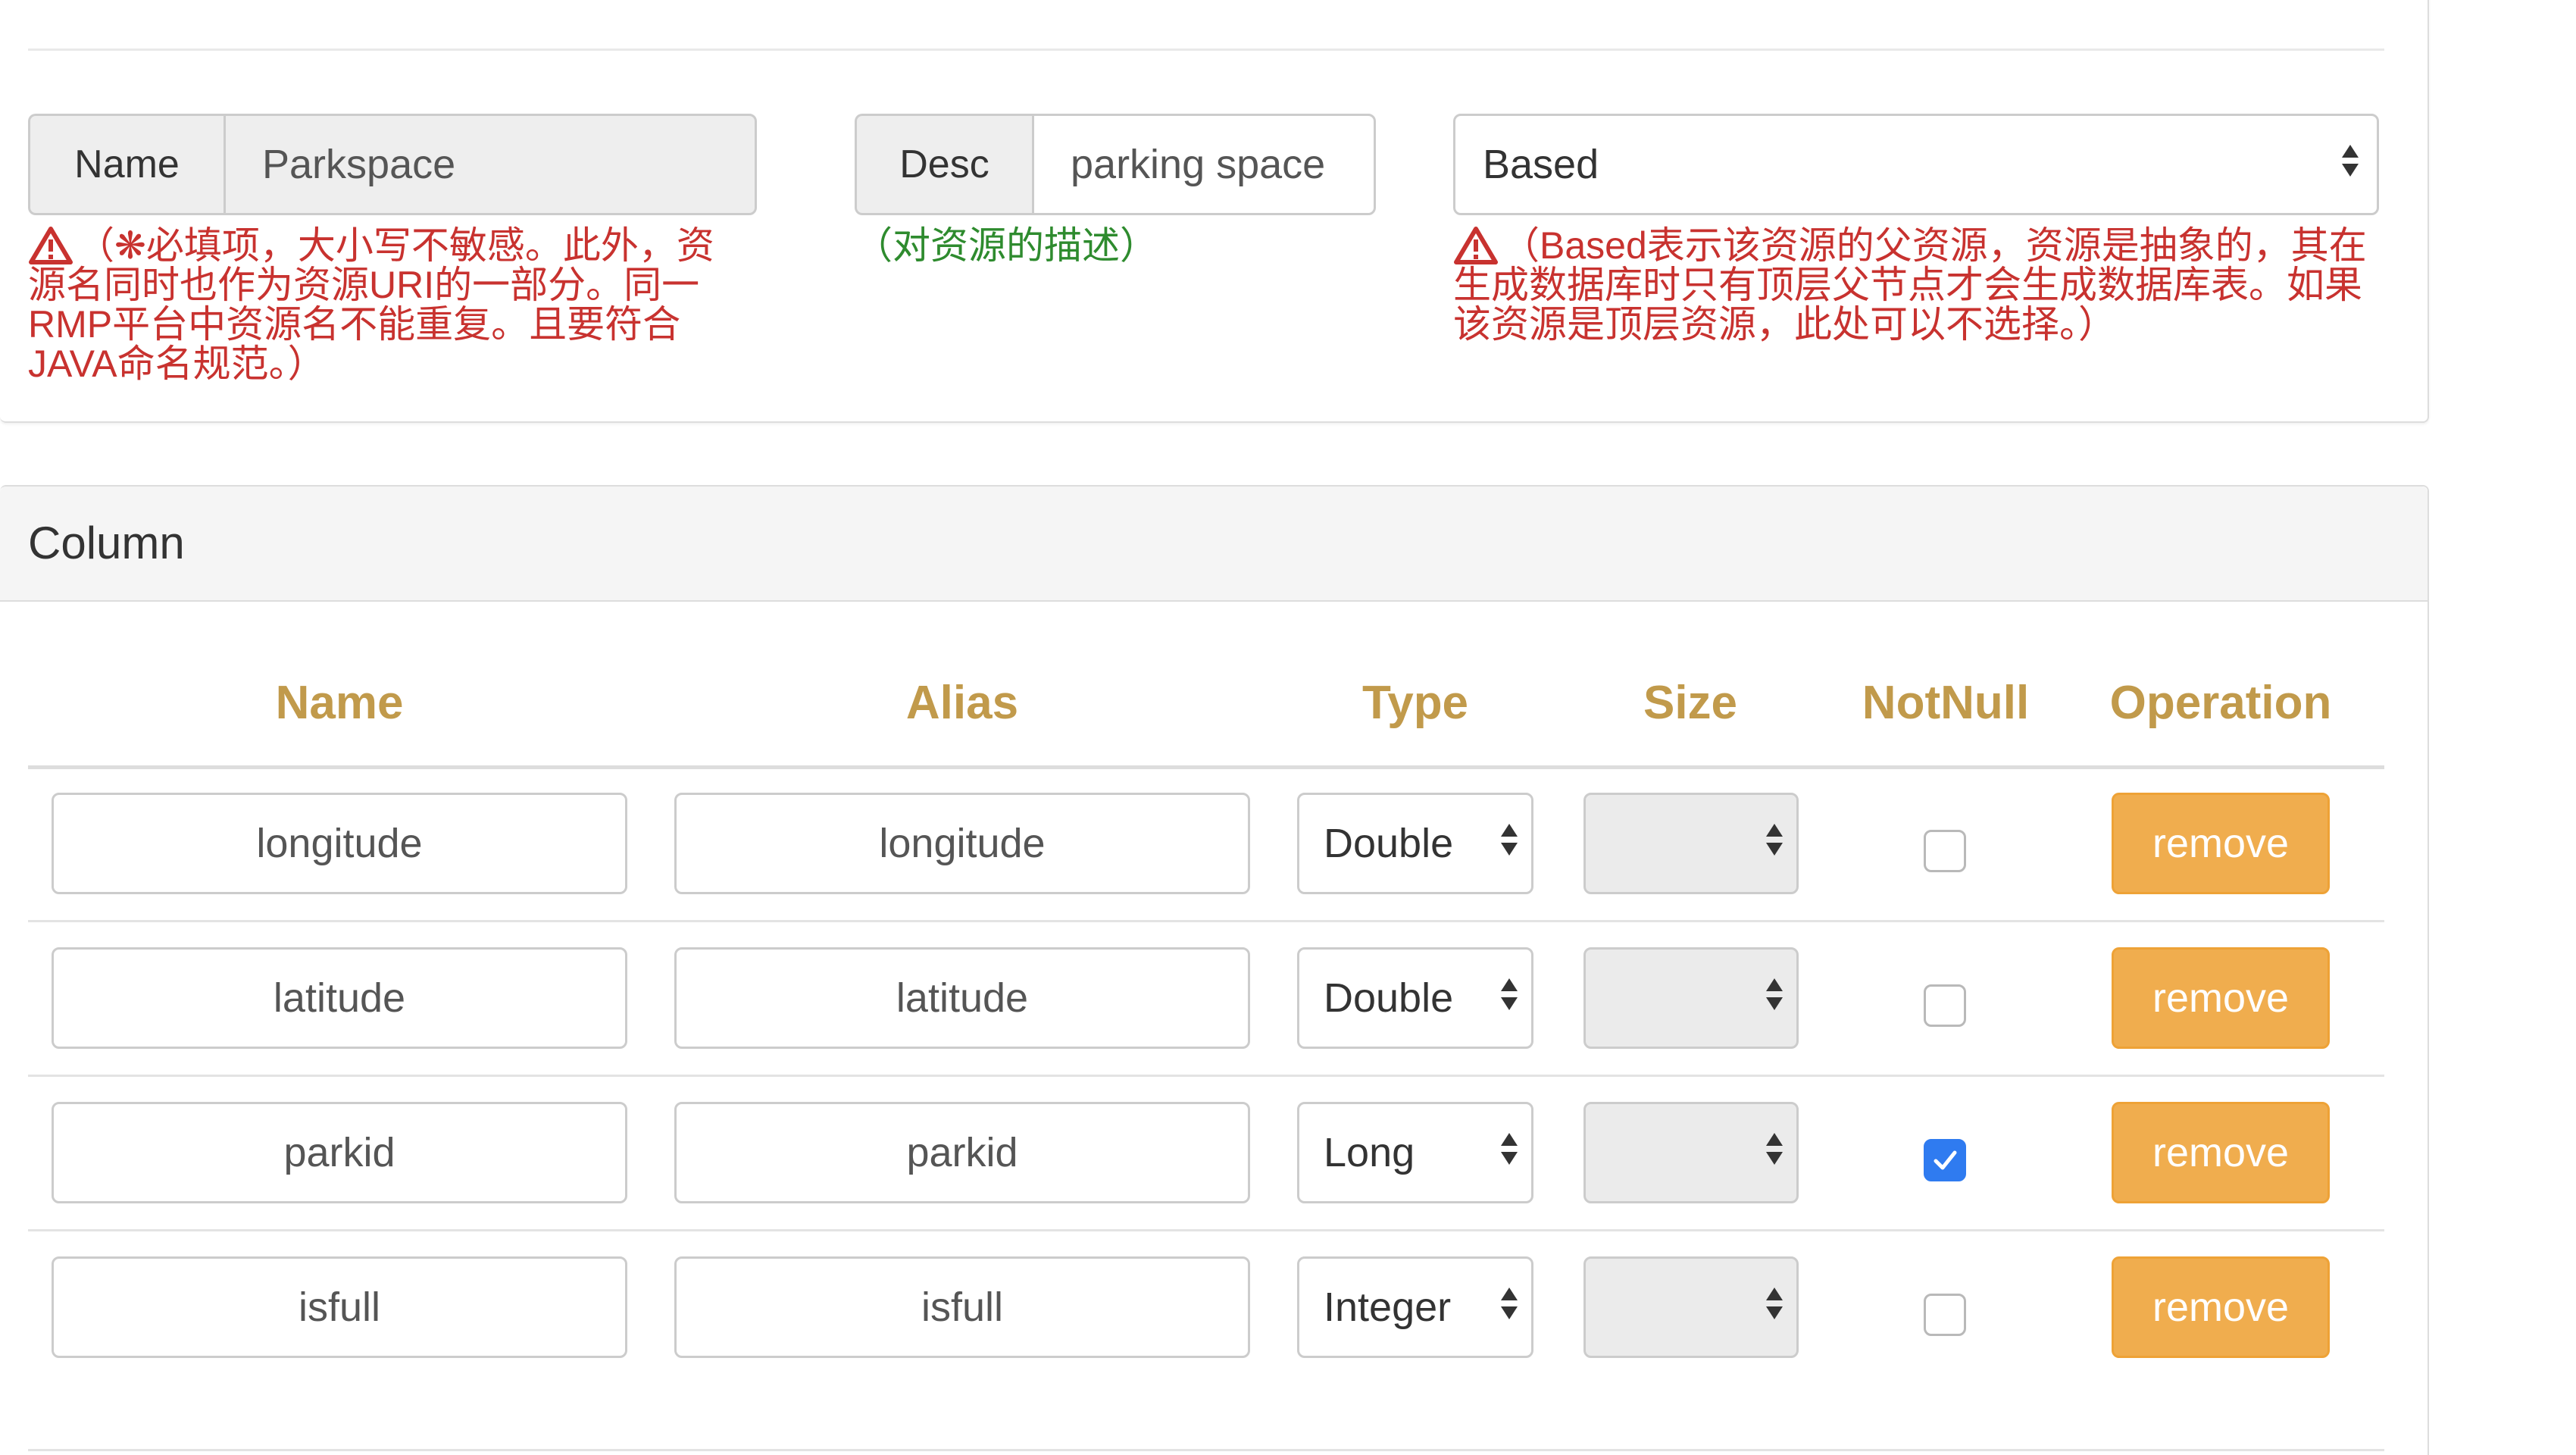 The image size is (2576, 1455). What do you see at coordinates (339, 998) in the screenshot?
I see `column-name-input: latitude` at bounding box center [339, 998].